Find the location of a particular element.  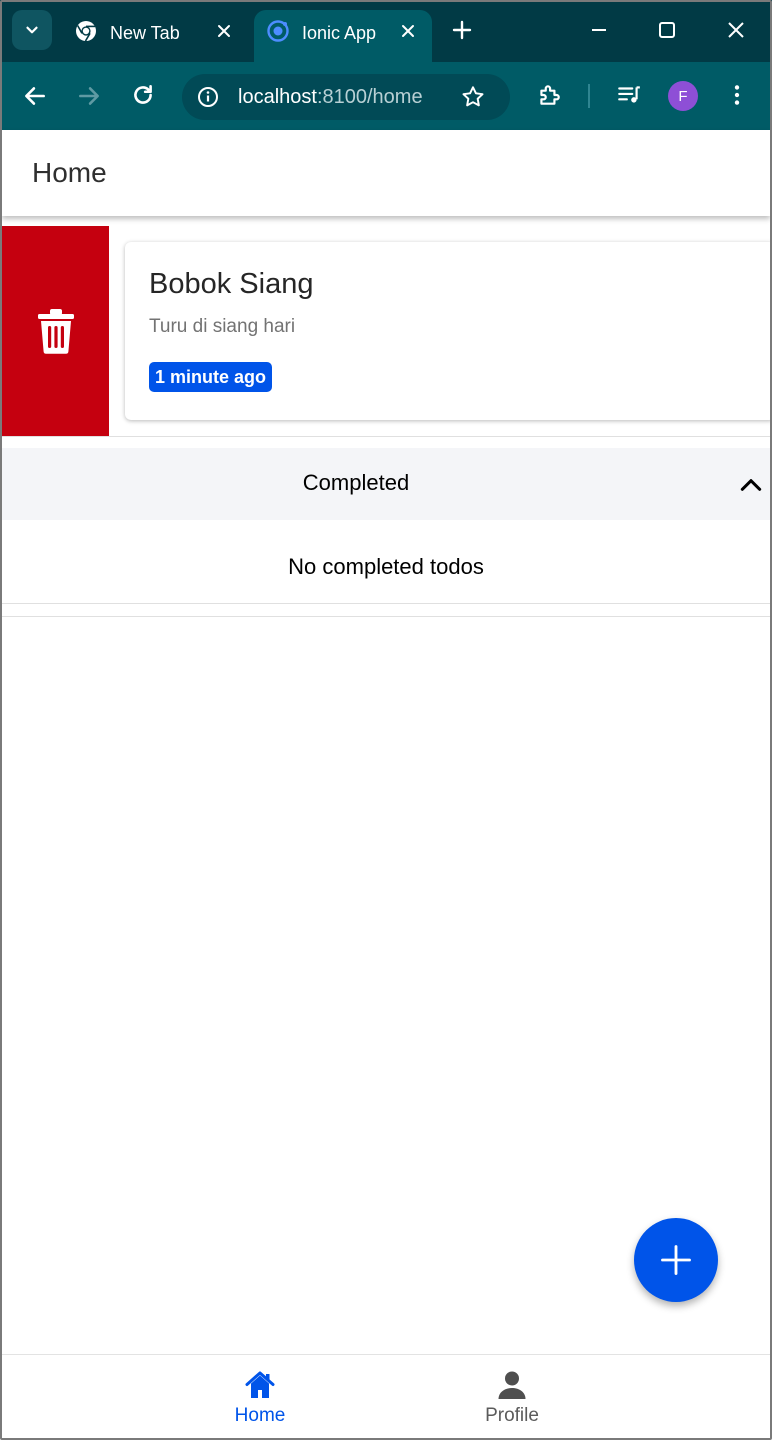

browser-tabstrip: New Tab Ionic App is located at coordinates (386, 31).